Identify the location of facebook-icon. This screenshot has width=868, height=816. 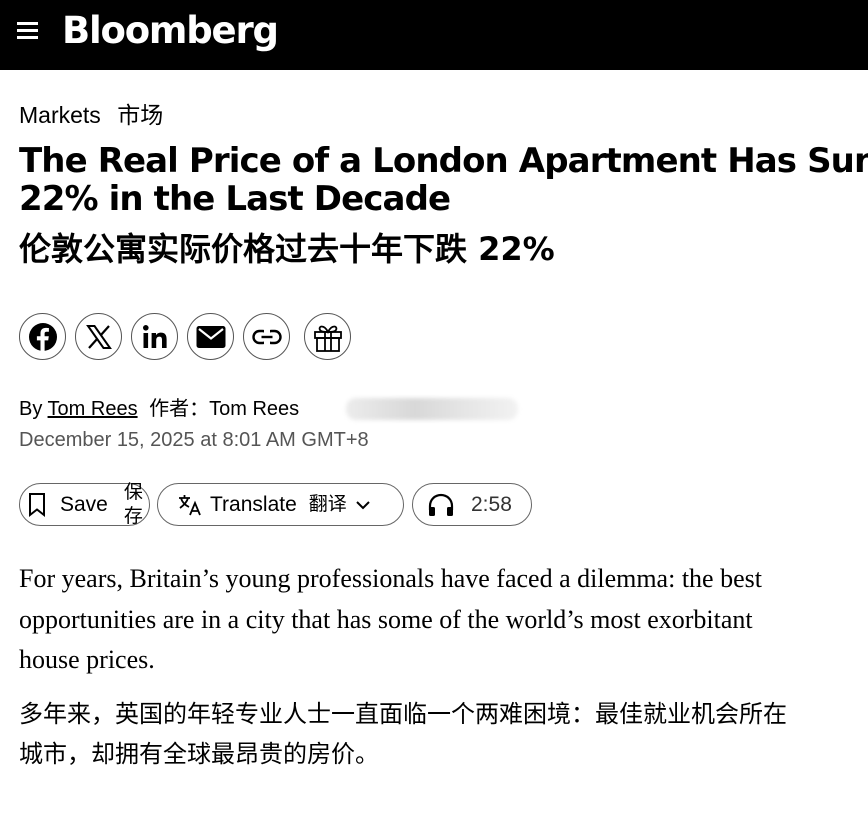
(42, 337).